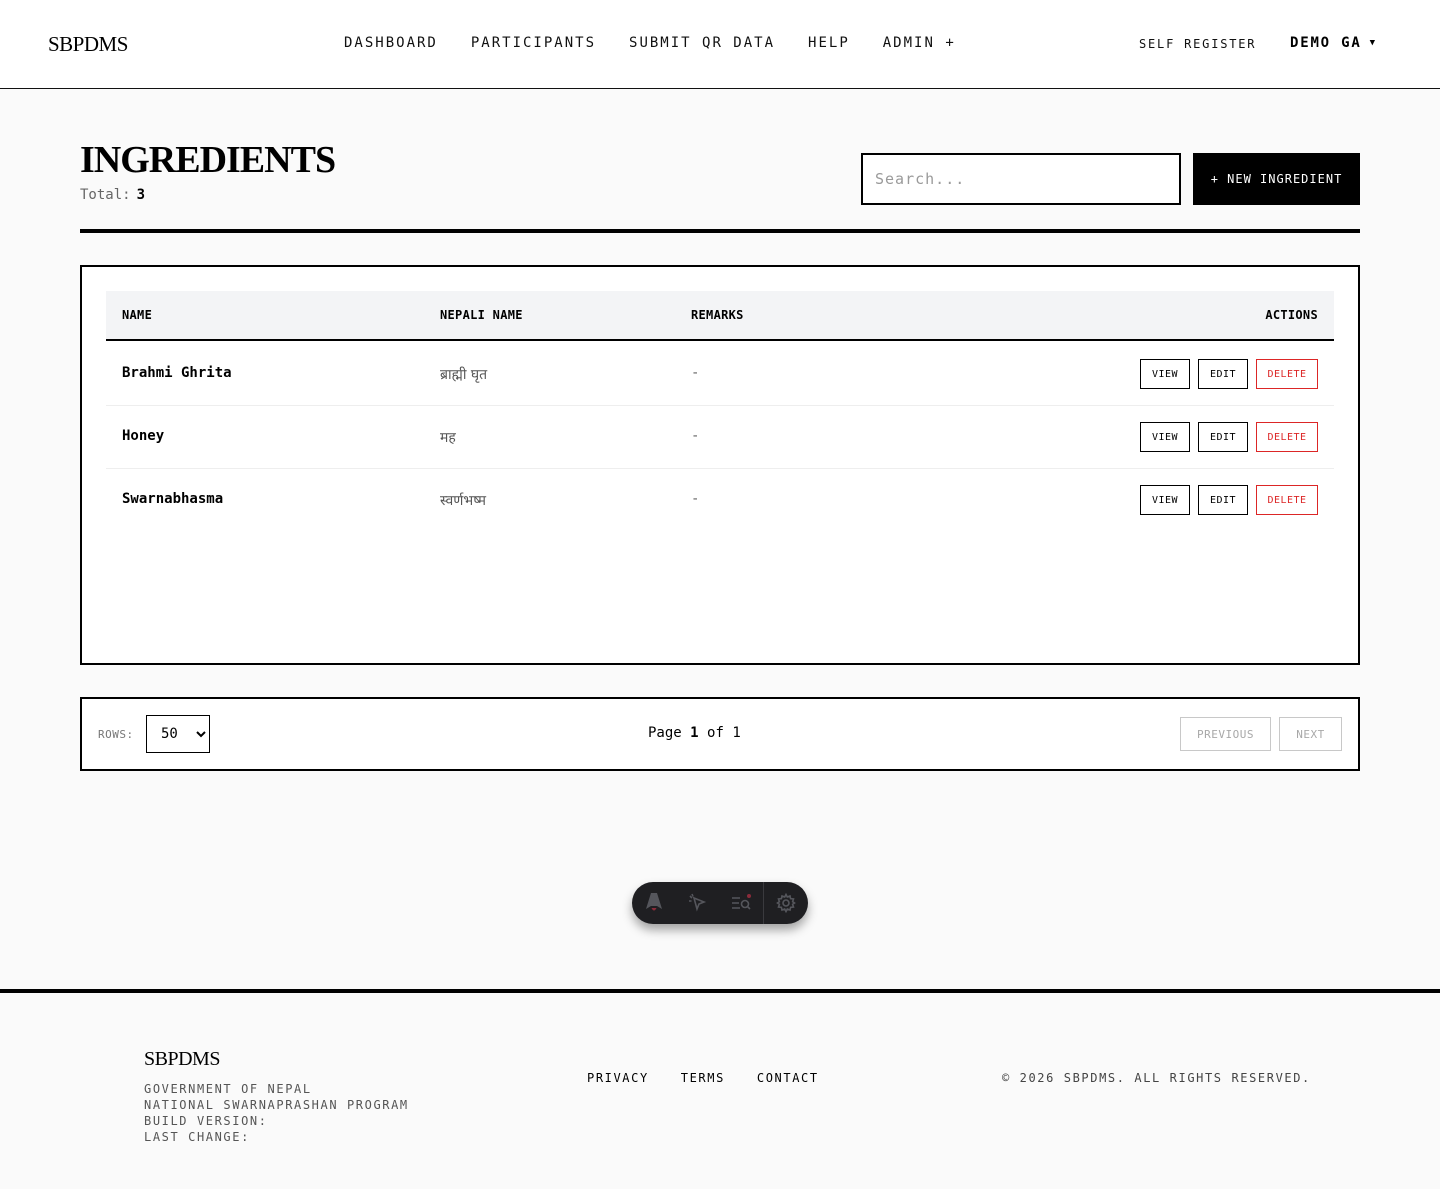  What do you see at coordinates (464, 375) in the screenshot?
I see `cell-nepali-name: ब्राह्मी घृत` at bounding box center [464, 375].